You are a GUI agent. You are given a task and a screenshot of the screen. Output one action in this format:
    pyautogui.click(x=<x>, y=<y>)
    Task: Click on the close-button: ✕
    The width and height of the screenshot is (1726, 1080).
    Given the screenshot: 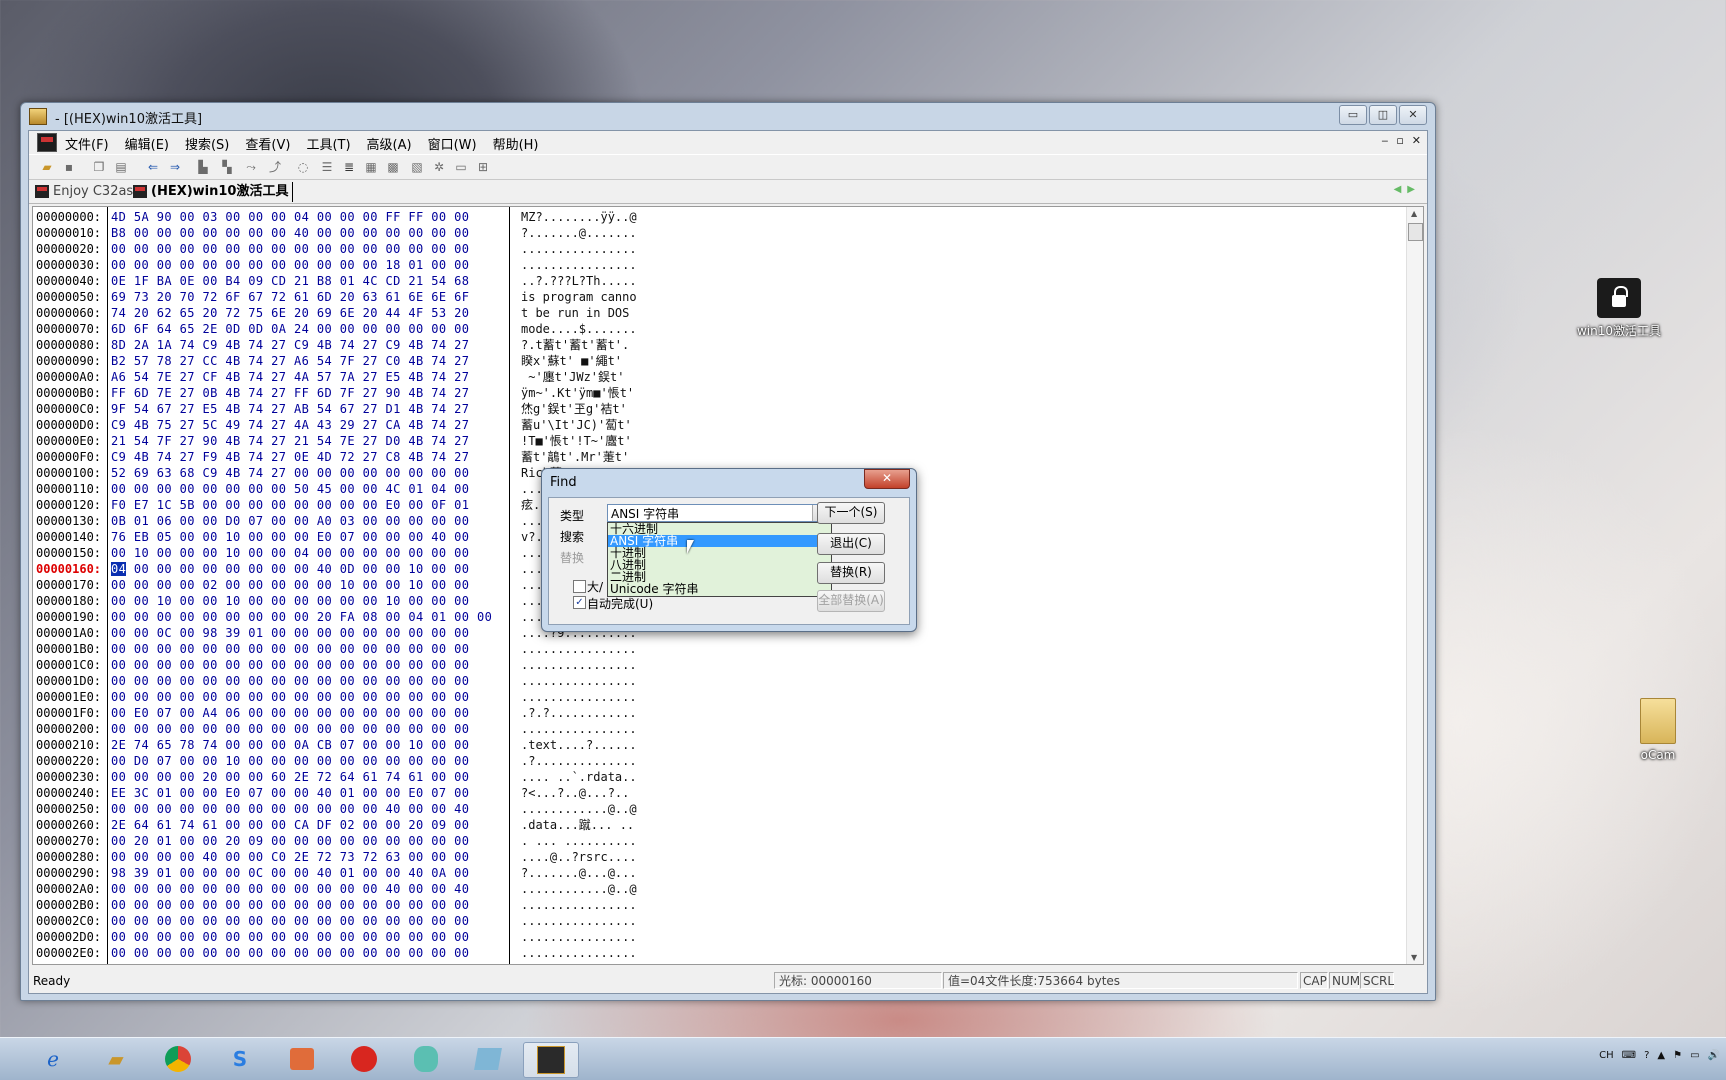 What is the action you would take?
    pyautogui.click(x=1413, y=115)
    